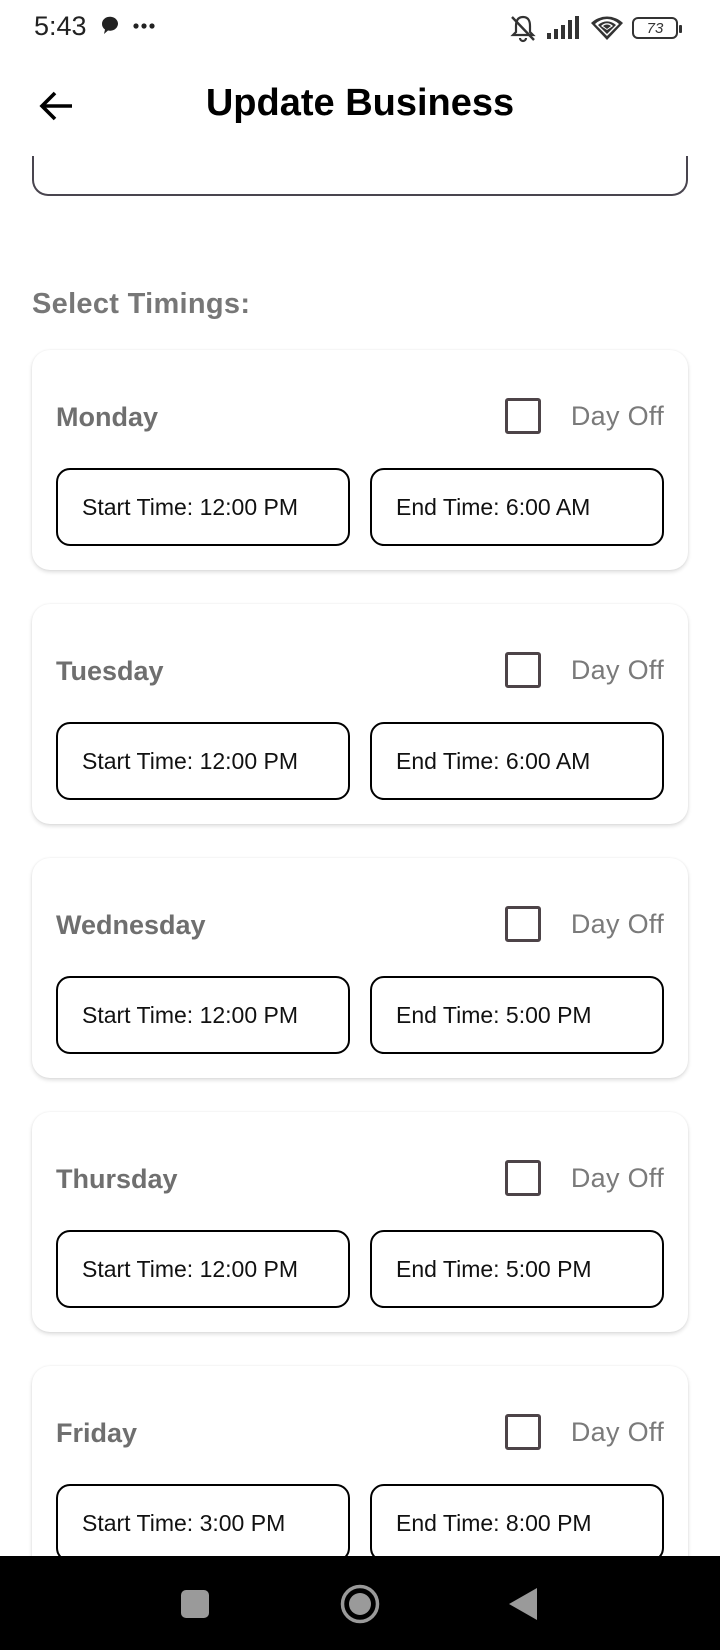 The width and height of the screenshot is (720, 1650). I want to click on app-bar: Update Business, so click(360, 106).